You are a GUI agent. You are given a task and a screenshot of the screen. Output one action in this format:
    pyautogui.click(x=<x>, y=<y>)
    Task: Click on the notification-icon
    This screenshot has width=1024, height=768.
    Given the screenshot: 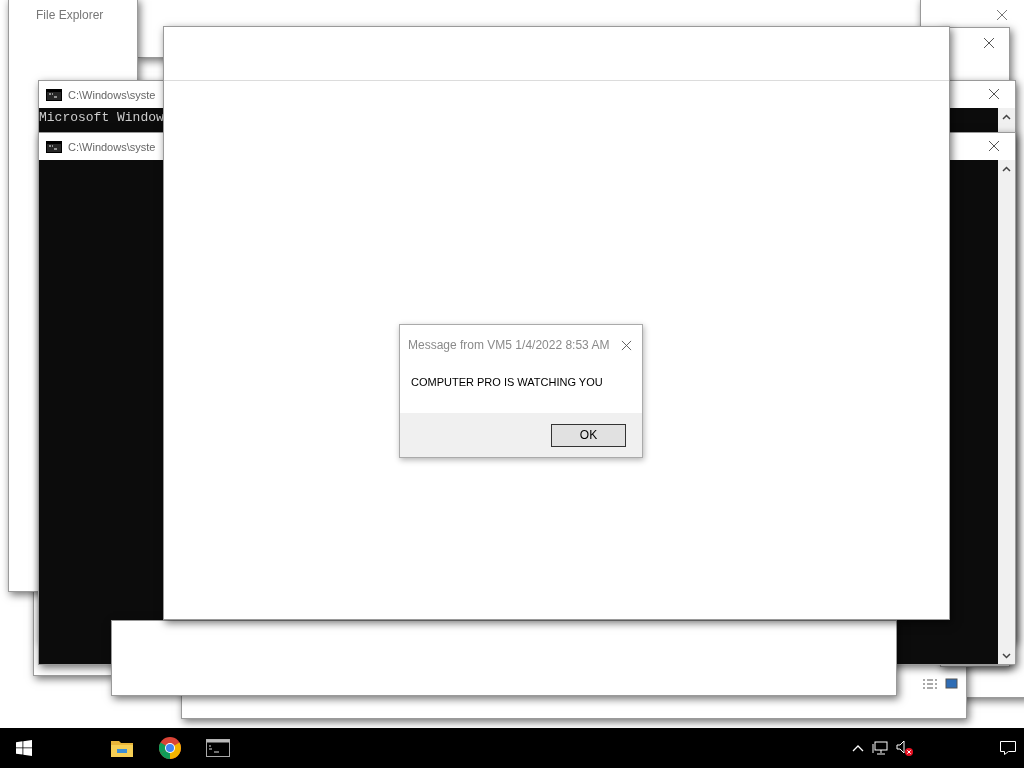 What is the action you would take?
    pyautogui.click(x=1008, y=748)
    